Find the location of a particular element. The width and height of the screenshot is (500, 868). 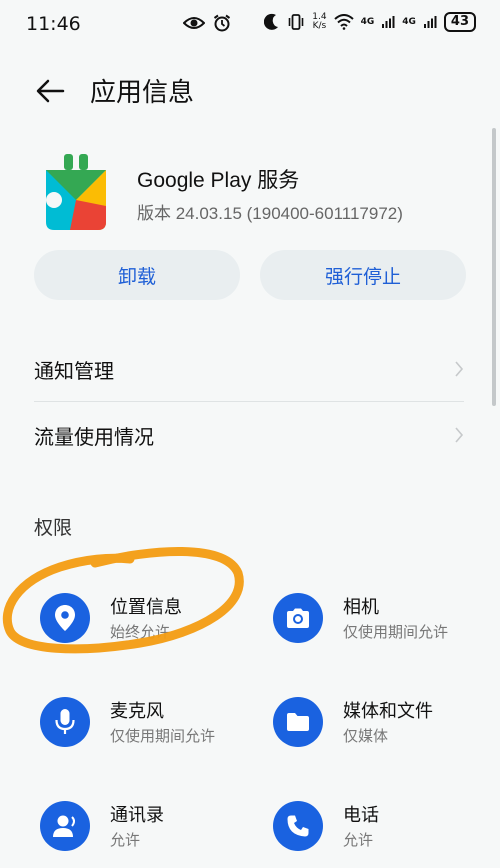

status-bar: 11:46 1.4 K/s 4G 4G 43 is located at coordinates (250, 25).